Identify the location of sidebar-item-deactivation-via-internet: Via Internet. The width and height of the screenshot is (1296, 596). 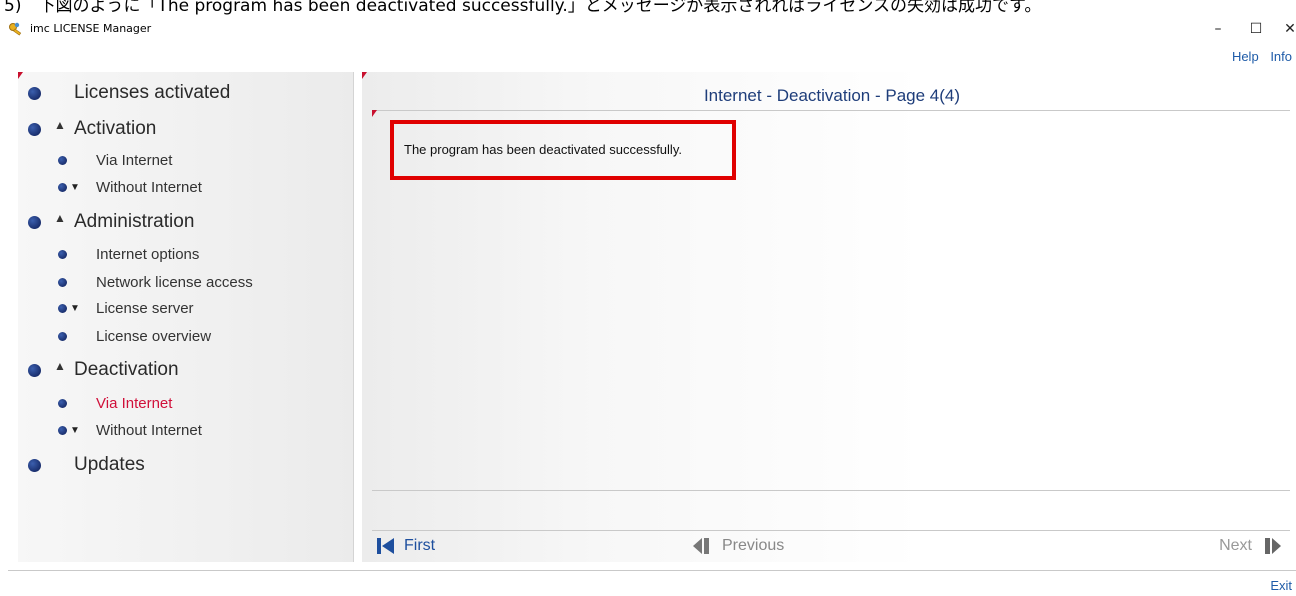
(186, 403).